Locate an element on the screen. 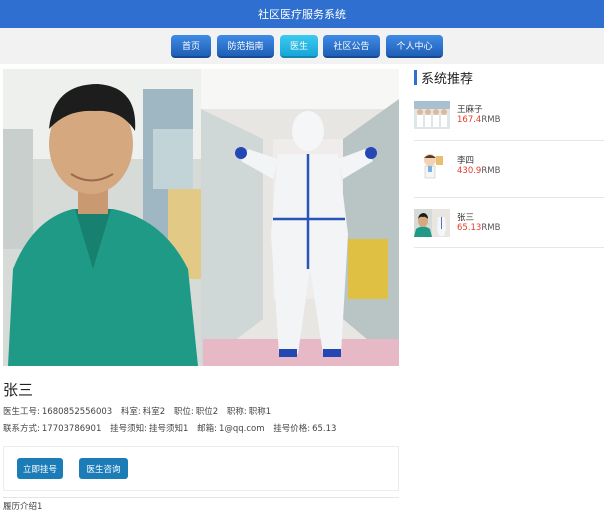 The image size is (604, 511). recommend-name: 李四 is located at coordinates (466, 161).